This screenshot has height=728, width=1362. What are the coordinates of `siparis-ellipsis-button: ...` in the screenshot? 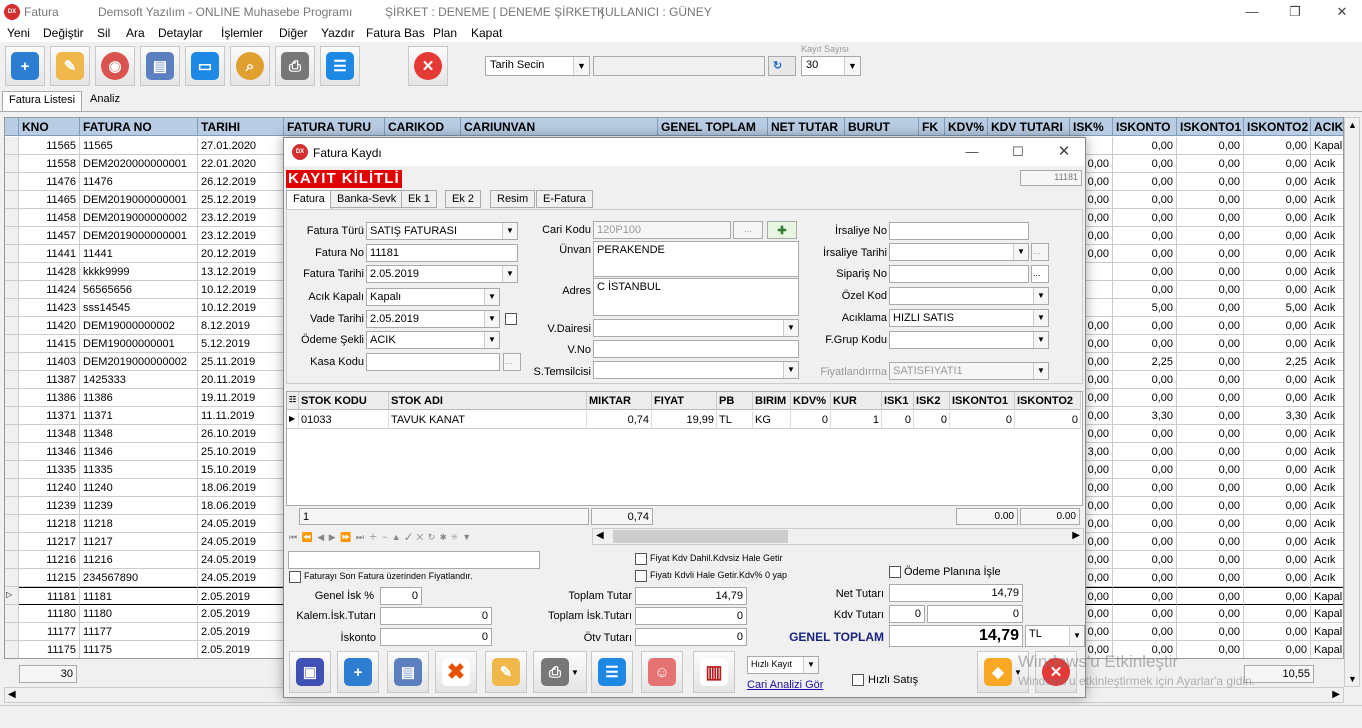 It's located at (1040, 274).